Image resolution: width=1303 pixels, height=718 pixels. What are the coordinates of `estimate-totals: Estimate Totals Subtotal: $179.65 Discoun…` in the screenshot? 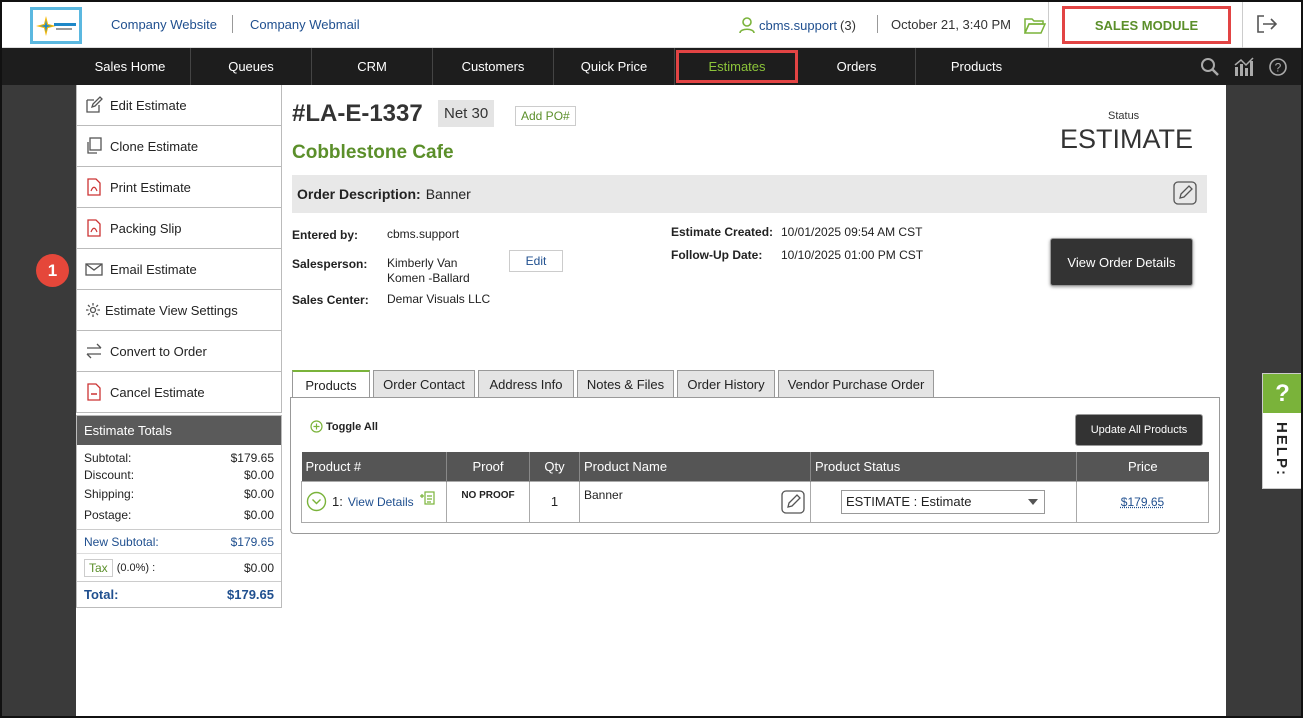 It's located at (179, 511).